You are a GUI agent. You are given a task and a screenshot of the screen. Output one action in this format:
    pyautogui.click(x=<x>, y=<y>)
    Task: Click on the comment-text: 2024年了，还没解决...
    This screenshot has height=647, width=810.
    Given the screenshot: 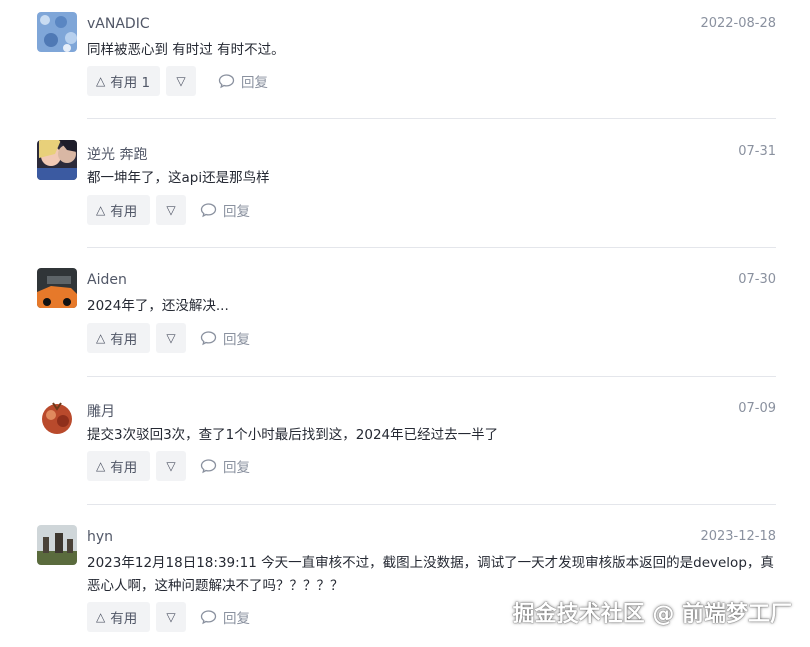 What is the action you would take?
    pyautogui.click(x=158, y=306)
    